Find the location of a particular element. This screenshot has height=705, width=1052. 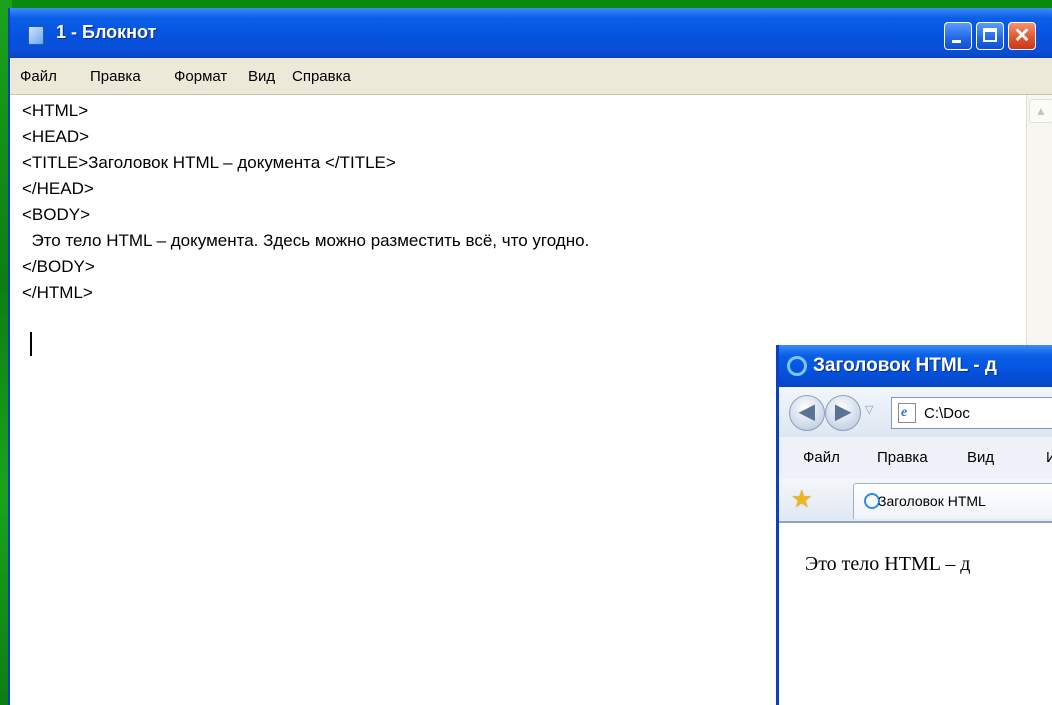

text-caret is located at coordinates (31, 344).